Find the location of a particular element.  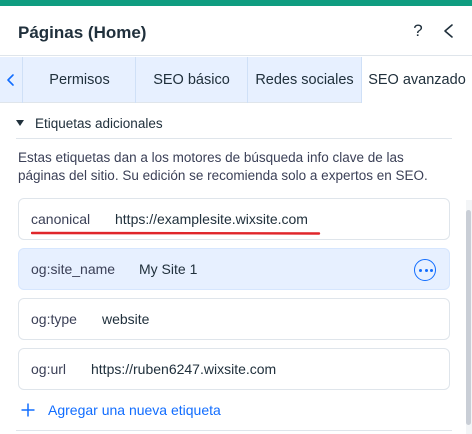

tag-key: og:type is located at coordinates (54, 319).